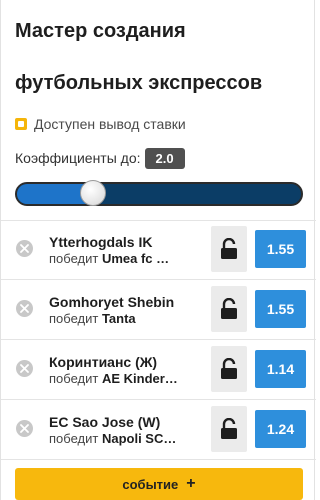  What do you see at coordinates (93, 193) in the screenshot?
I see `slider-thumb` at bounding box center [93, 193].